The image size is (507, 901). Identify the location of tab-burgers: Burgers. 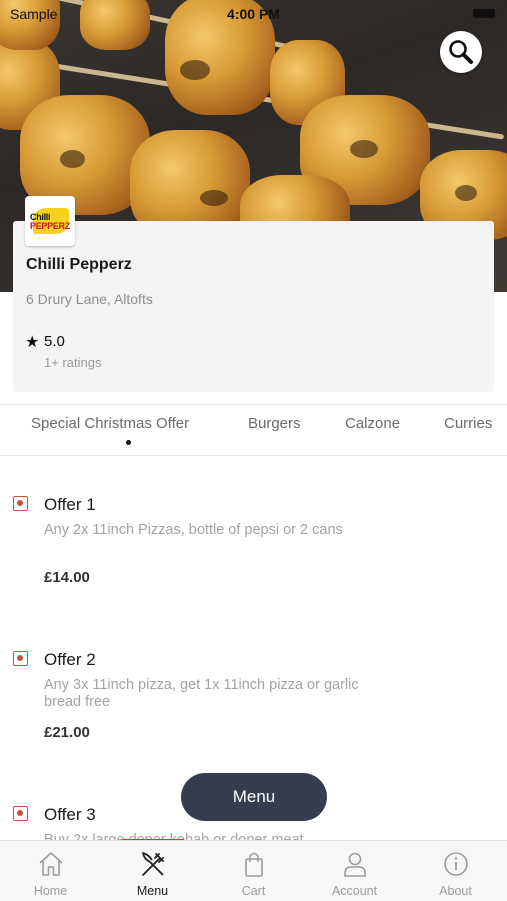
(274, 423).